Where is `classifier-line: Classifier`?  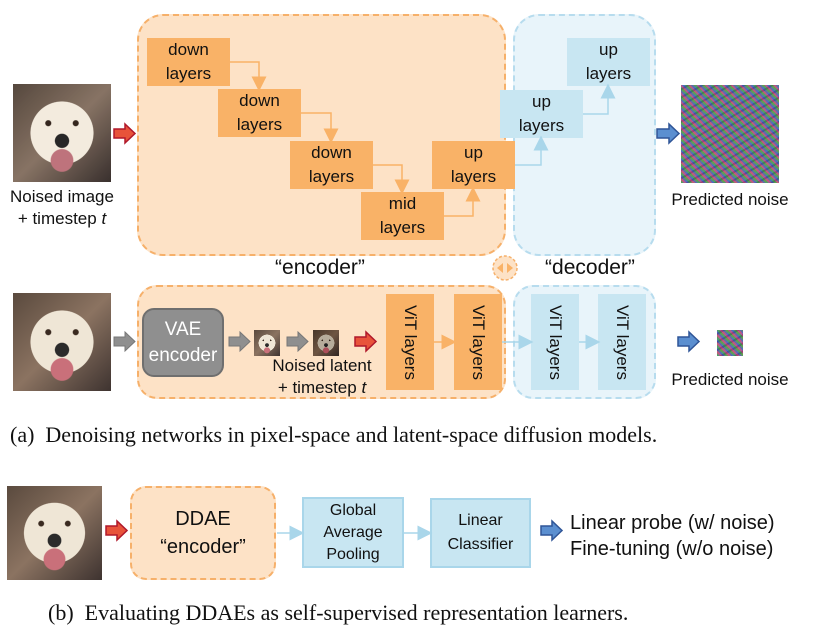 classifier-line: Classifier is located at coordinates (480, 544).